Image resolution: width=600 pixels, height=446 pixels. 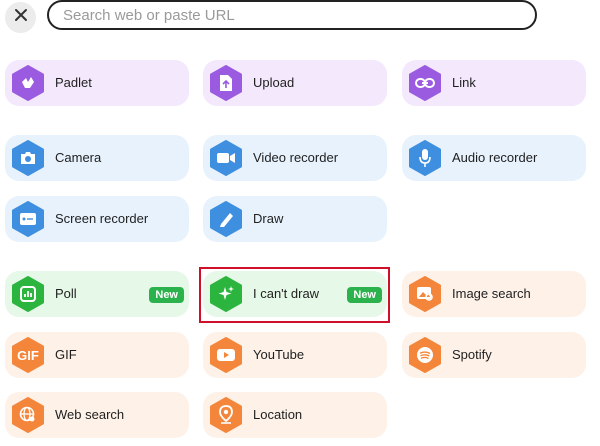 I want to click on video-recorder-label: Video recorder, so click(x=296, y=157).